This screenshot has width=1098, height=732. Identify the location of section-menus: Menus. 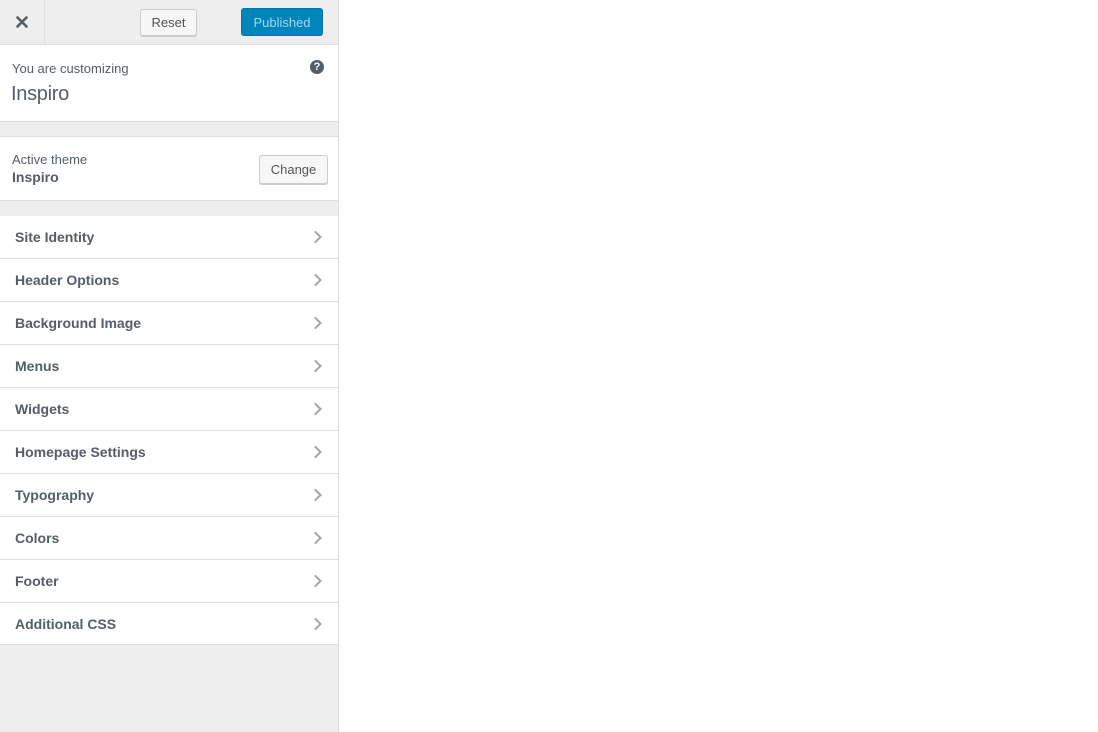
(169, 365).